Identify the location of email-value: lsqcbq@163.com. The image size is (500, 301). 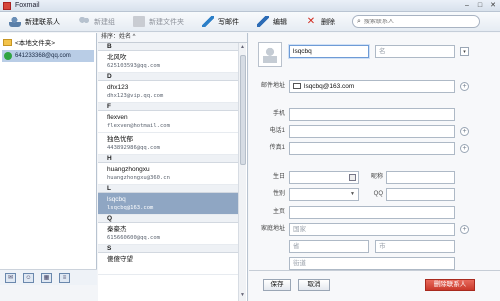
(329, 86).